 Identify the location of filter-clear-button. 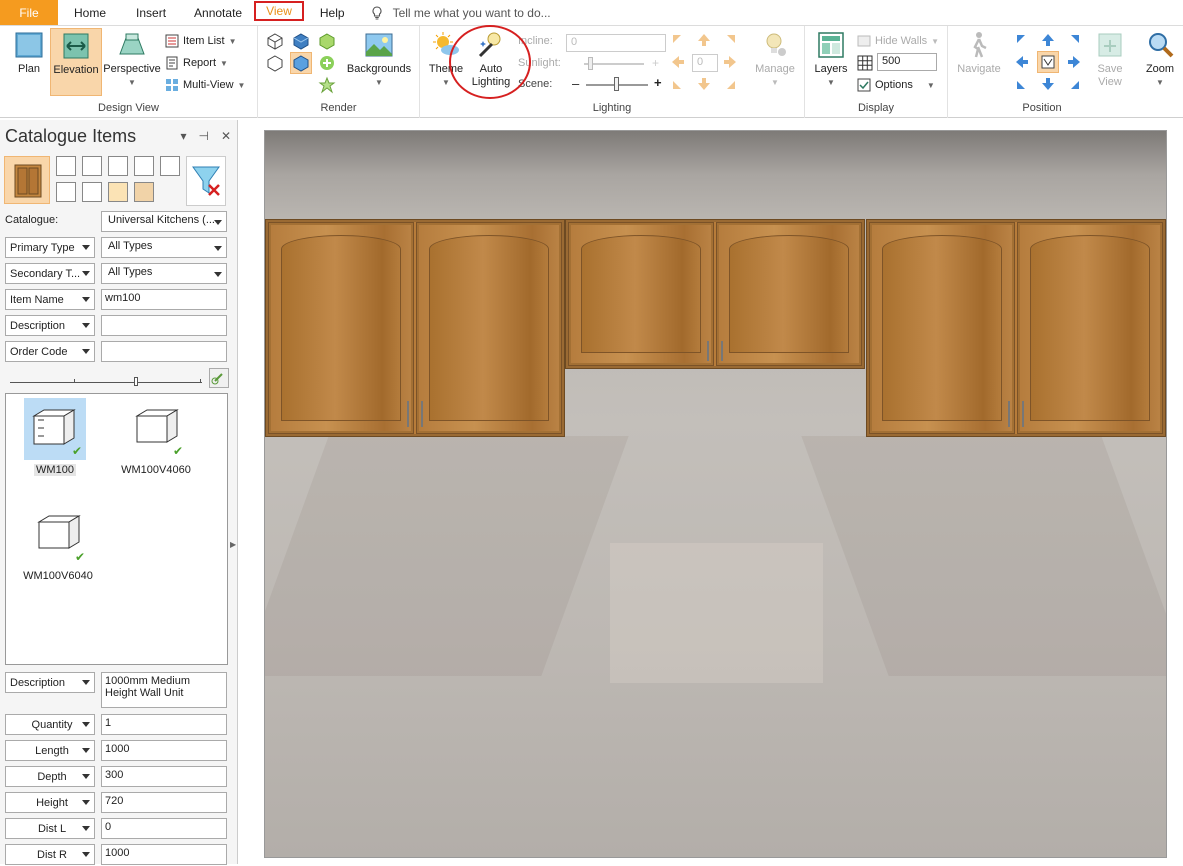
(206, 181).